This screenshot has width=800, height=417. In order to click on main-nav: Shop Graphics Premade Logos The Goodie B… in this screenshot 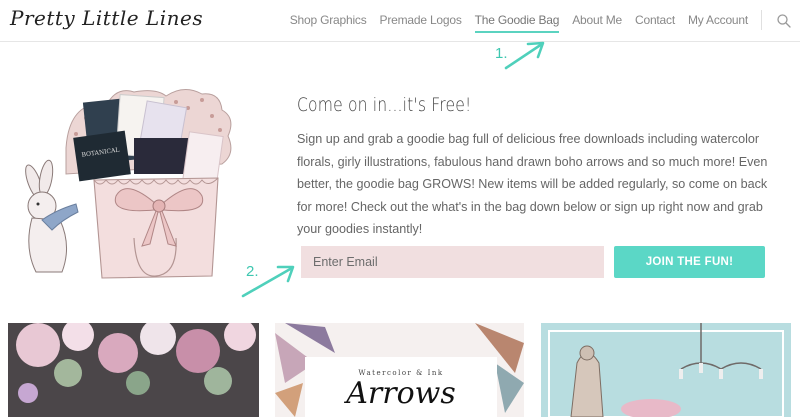, I will do `click(519, 23)`.